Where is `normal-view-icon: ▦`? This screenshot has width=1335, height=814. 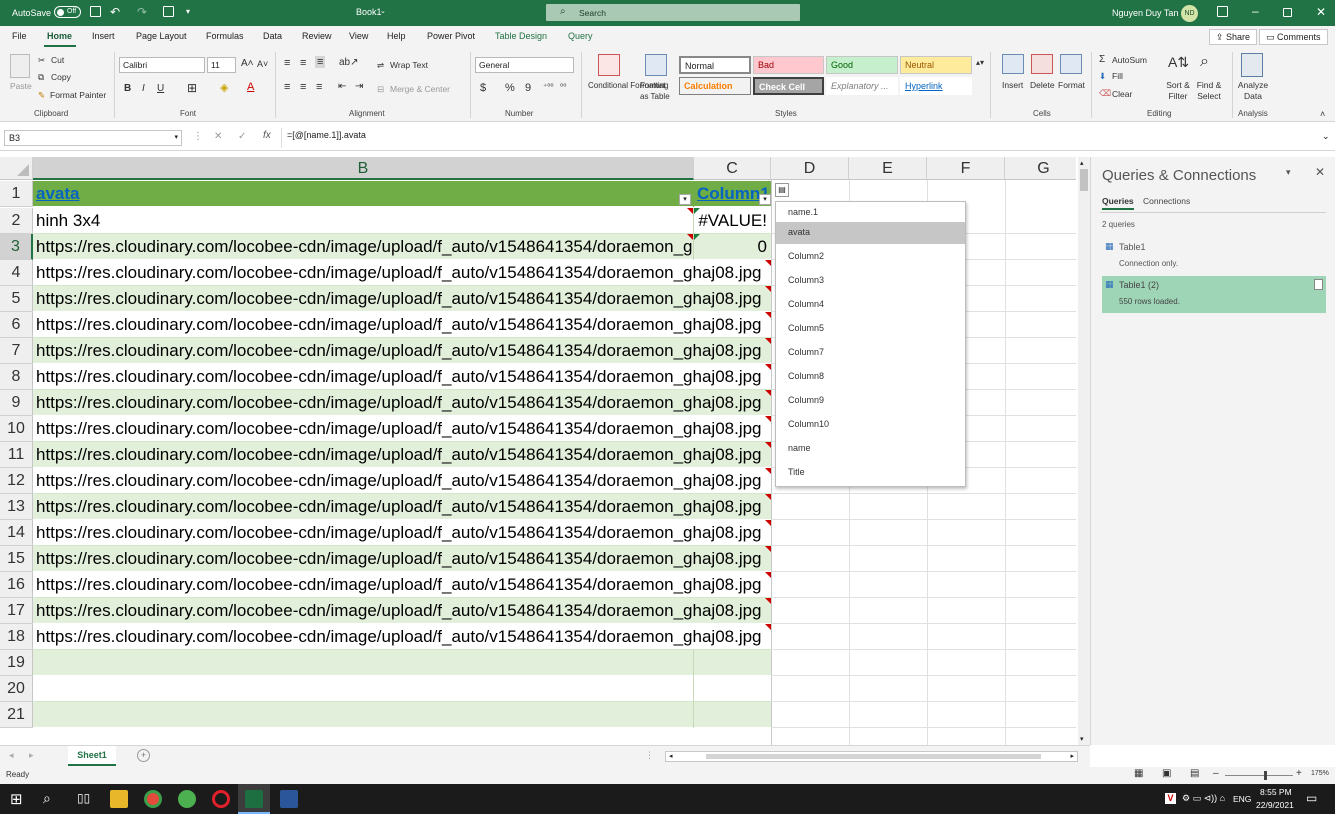
normal-view-icon: ▦ is located at coordinates (1138, 773).